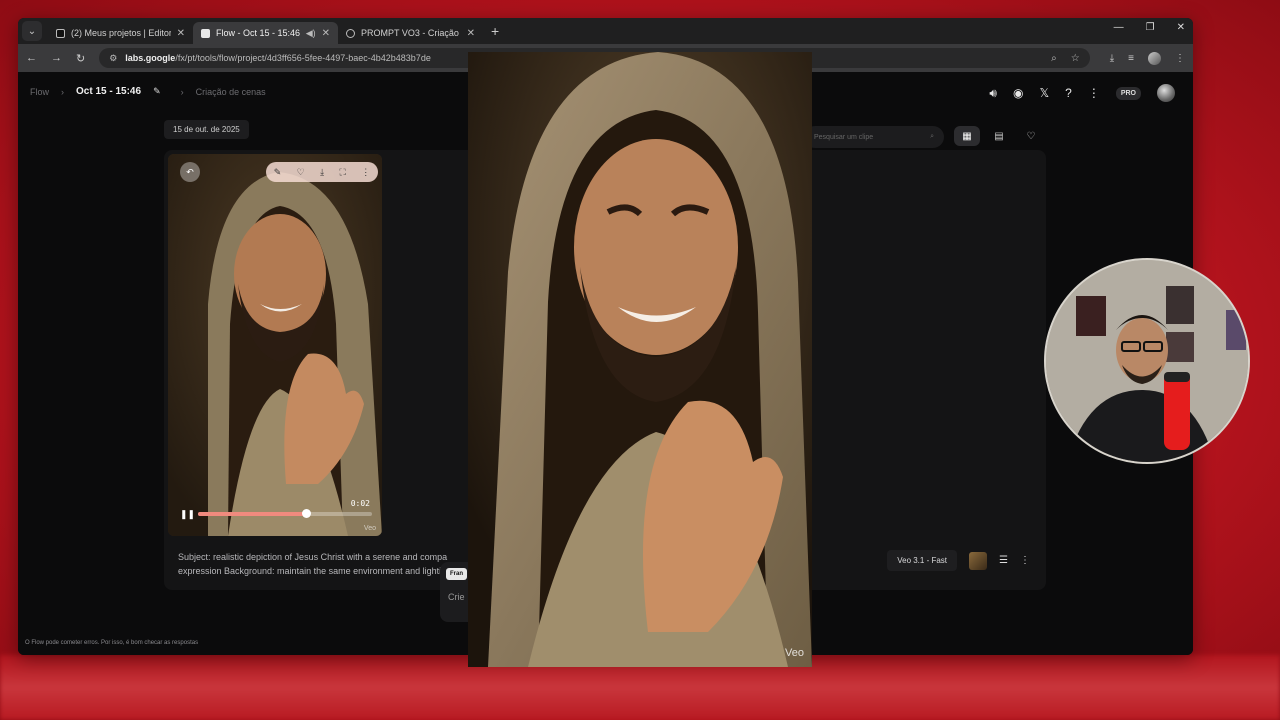 This screenshot has height=720, width=1280. What do you see at coordinates (56, 58) in the screenshot?
I see `forward-icon: →` at bounding box center [56, 58].